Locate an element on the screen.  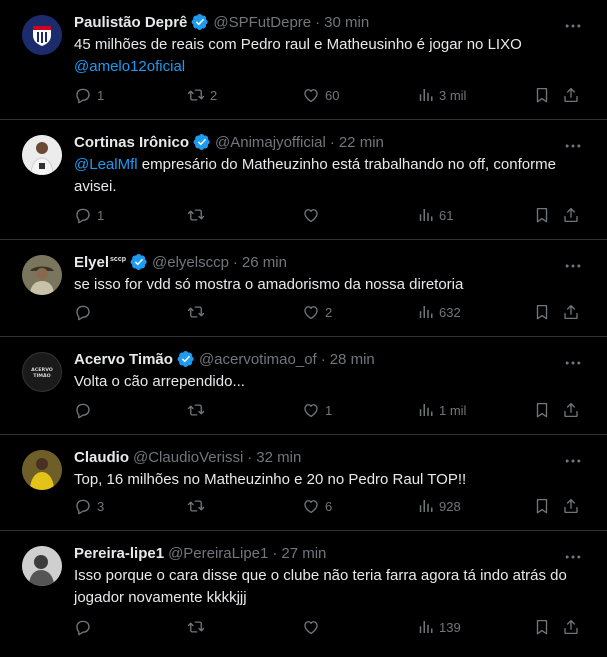
tweet-header: Paulistão Deprê @SPFutDepre · 30 min is located at coordinates (332, 22).